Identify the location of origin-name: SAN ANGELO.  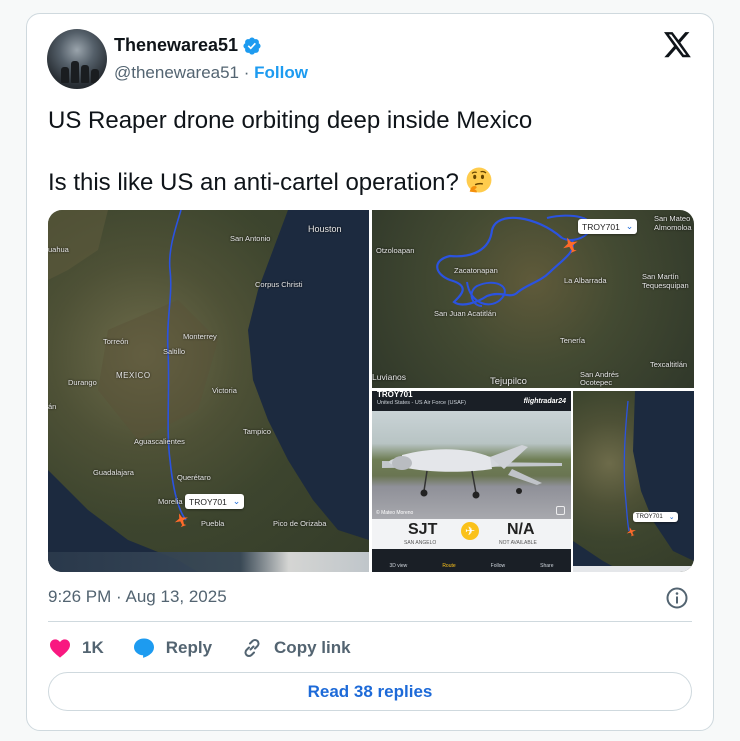
(420, 543).